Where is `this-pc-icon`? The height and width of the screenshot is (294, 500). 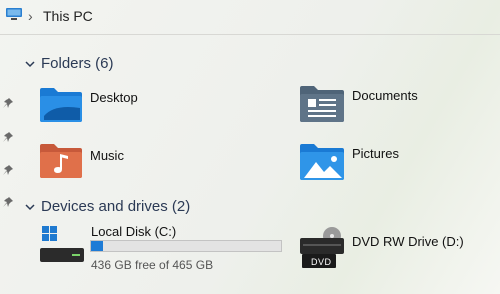
this-pc-icon is located at coordinates (14, 14).